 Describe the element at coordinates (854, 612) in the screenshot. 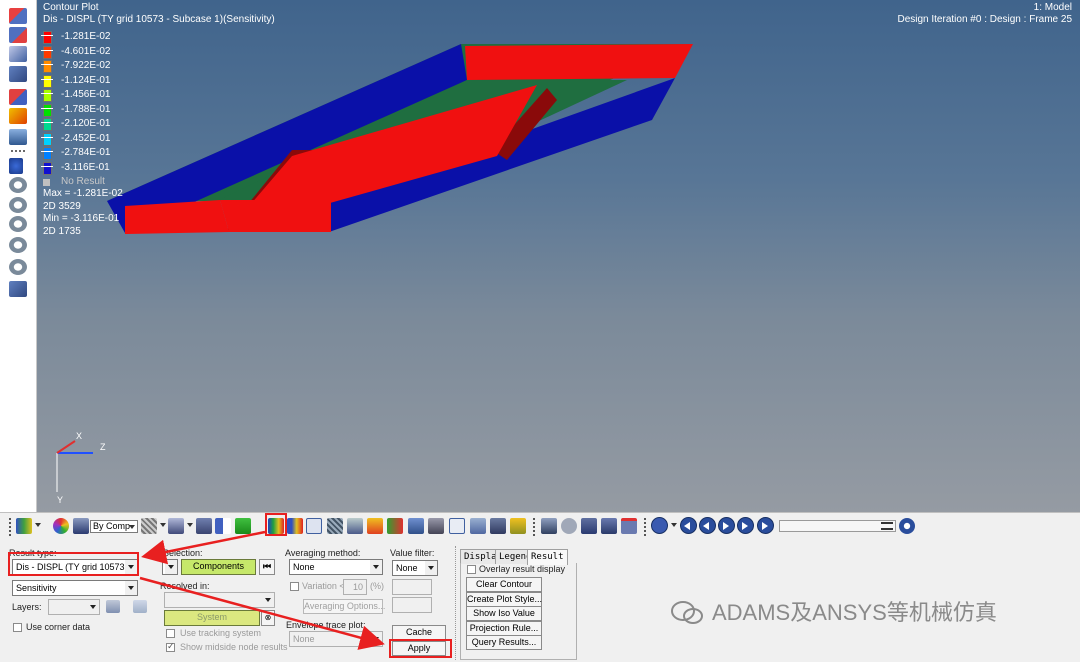

I see `watermark-text: ADAMS及ANSYS等机械仿真` at that location.